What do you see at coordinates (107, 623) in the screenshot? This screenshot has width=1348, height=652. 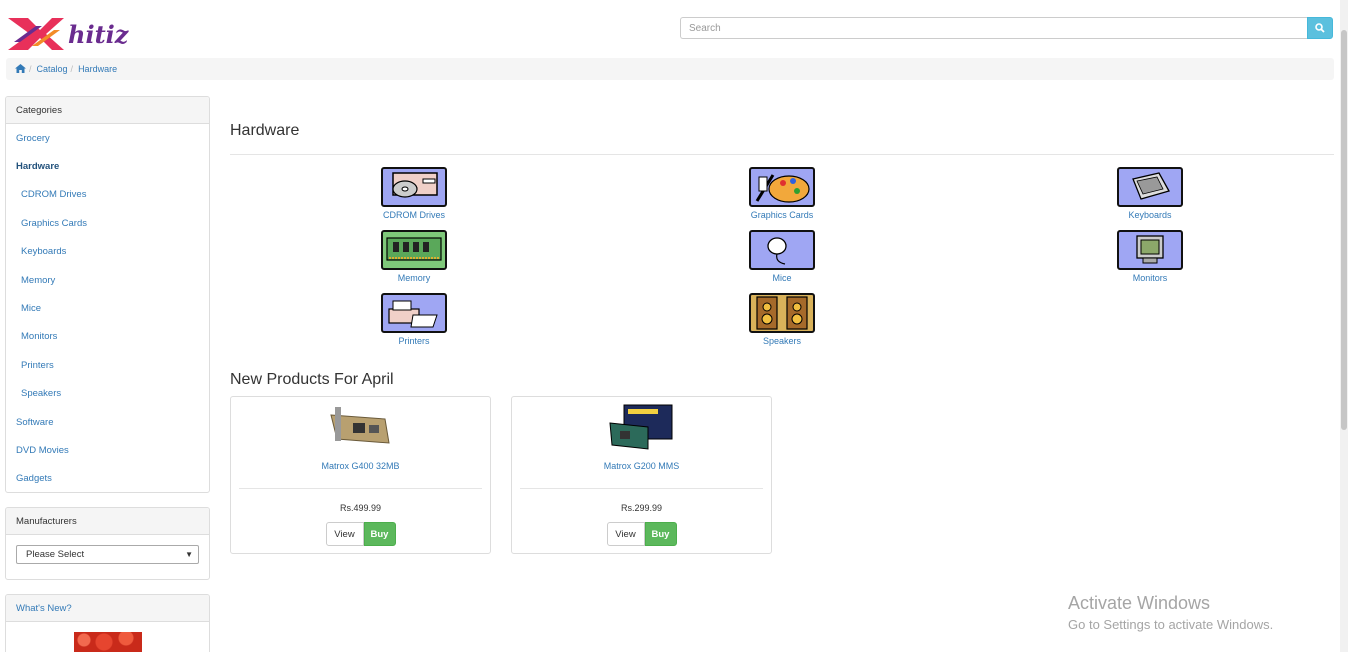 I see `whats-new-panel: What's New?` at bounding box center [107, 623].